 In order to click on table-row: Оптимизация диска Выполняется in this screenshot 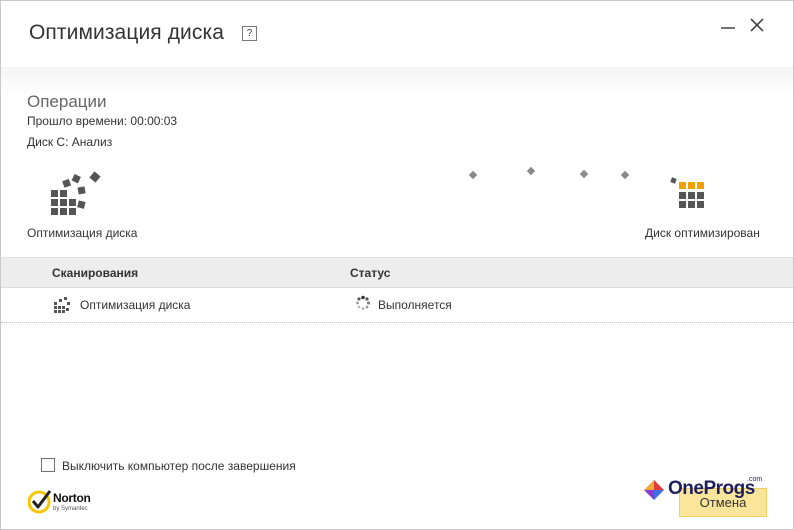, I will do `click(397, 305)`.